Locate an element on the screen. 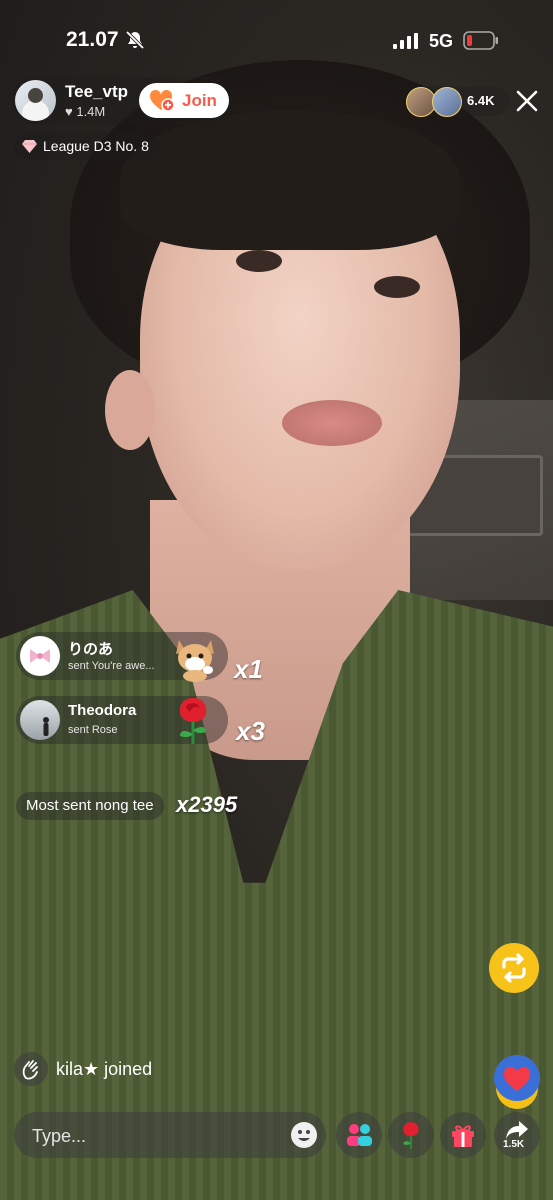 This screenshot has height=1200, width=553. gift-button is located at coordinates (463, 1135).